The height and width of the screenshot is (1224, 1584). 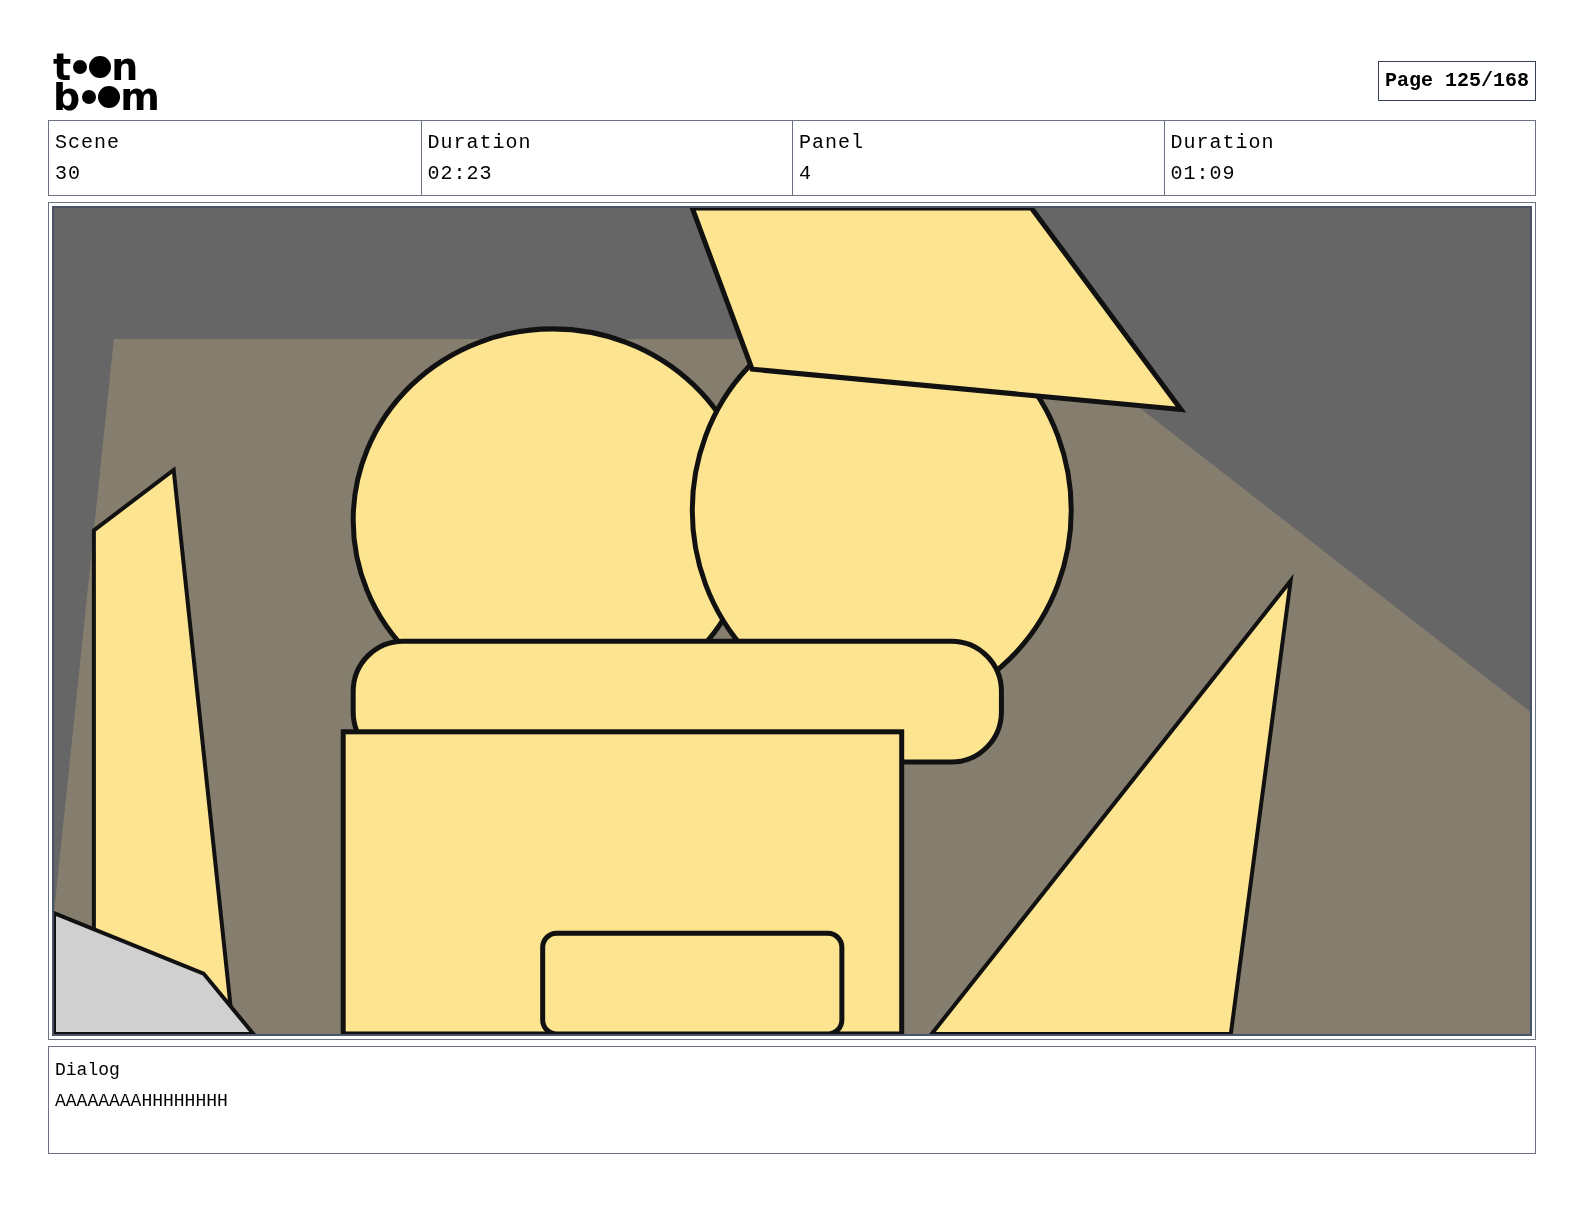 What do you see at coordinates (106, 82) in the screenshot?
I see `logo: t n b m` at bounding box center [106, 82].